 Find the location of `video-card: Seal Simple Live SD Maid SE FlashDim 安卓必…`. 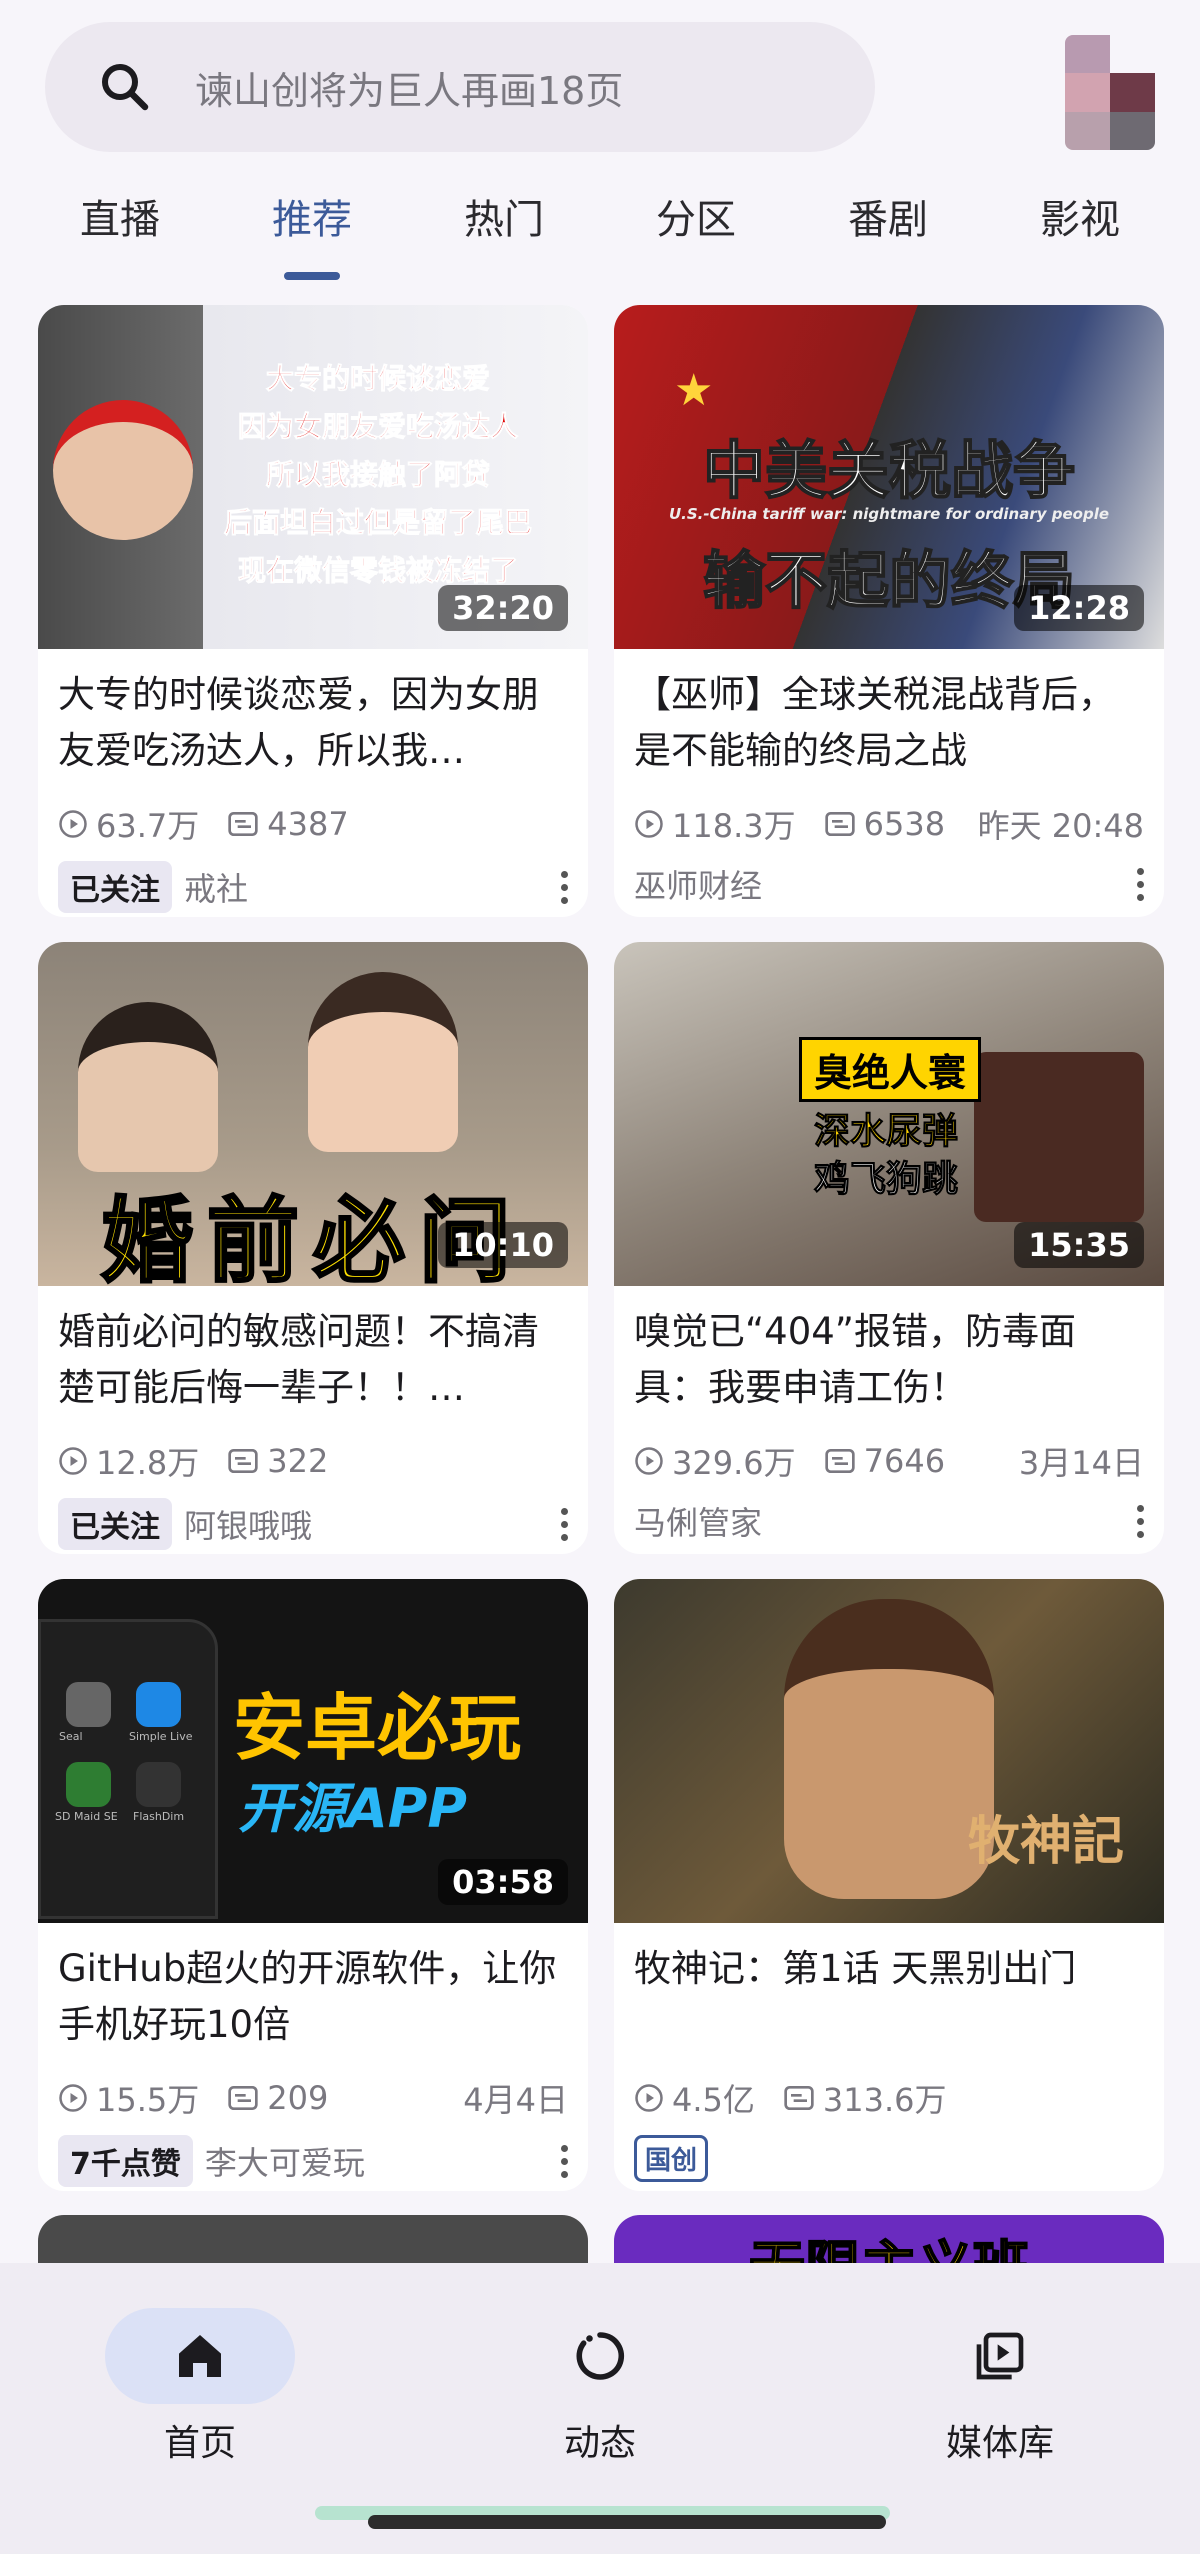

video-card: Seal Simple Live SD Maid SE FlashDim 安卓必… is located at coordinates (313, 1885).